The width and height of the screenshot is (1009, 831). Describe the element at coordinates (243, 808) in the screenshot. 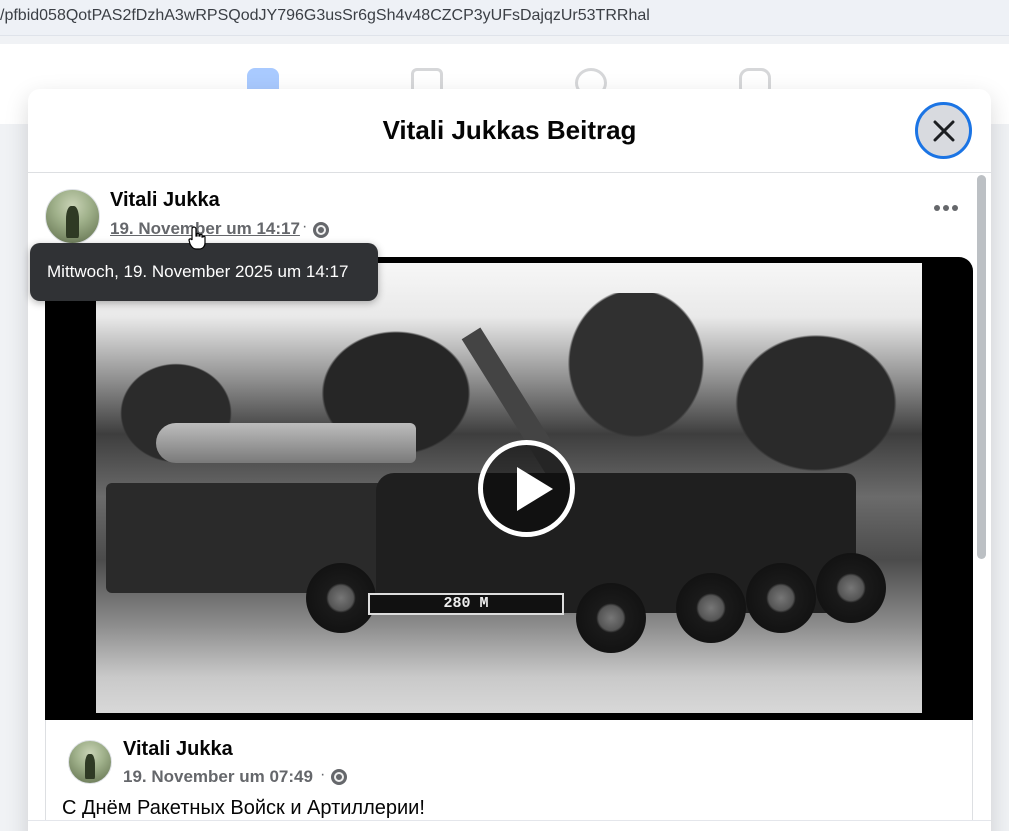

I see `shared-post-message: С Днём Ракетных Войск и Артиллерии!` at that location.